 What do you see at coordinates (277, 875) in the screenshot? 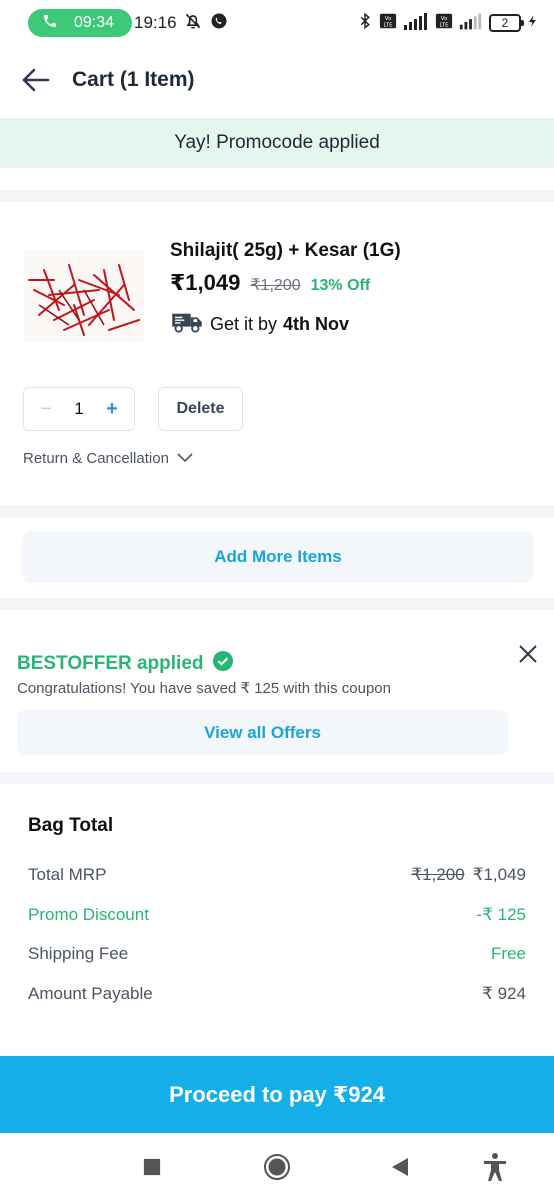
I see `total-mrp-row: Total MRP ₹1,200 ₹1,049` at bounding box center [277, 875].